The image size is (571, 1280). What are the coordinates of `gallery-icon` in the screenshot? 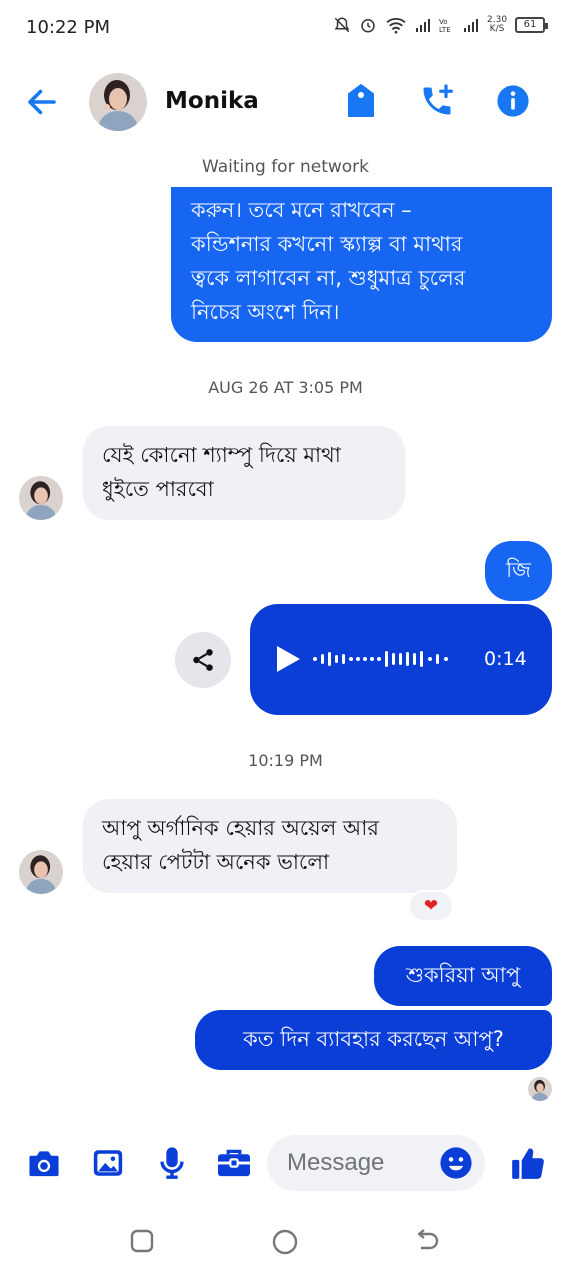 It's located at (108, 1163).